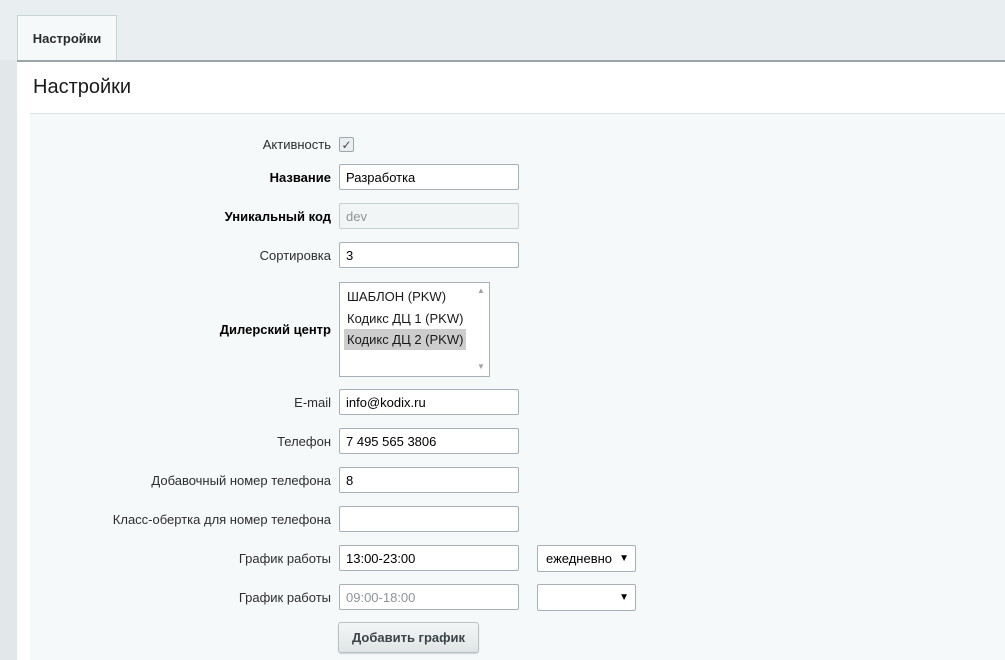 This screenshot has width=1005, height=660. Describe the element at coordinates (481, 366) in the screenshot. I see `scroll-down-icon: ▼` at that location.